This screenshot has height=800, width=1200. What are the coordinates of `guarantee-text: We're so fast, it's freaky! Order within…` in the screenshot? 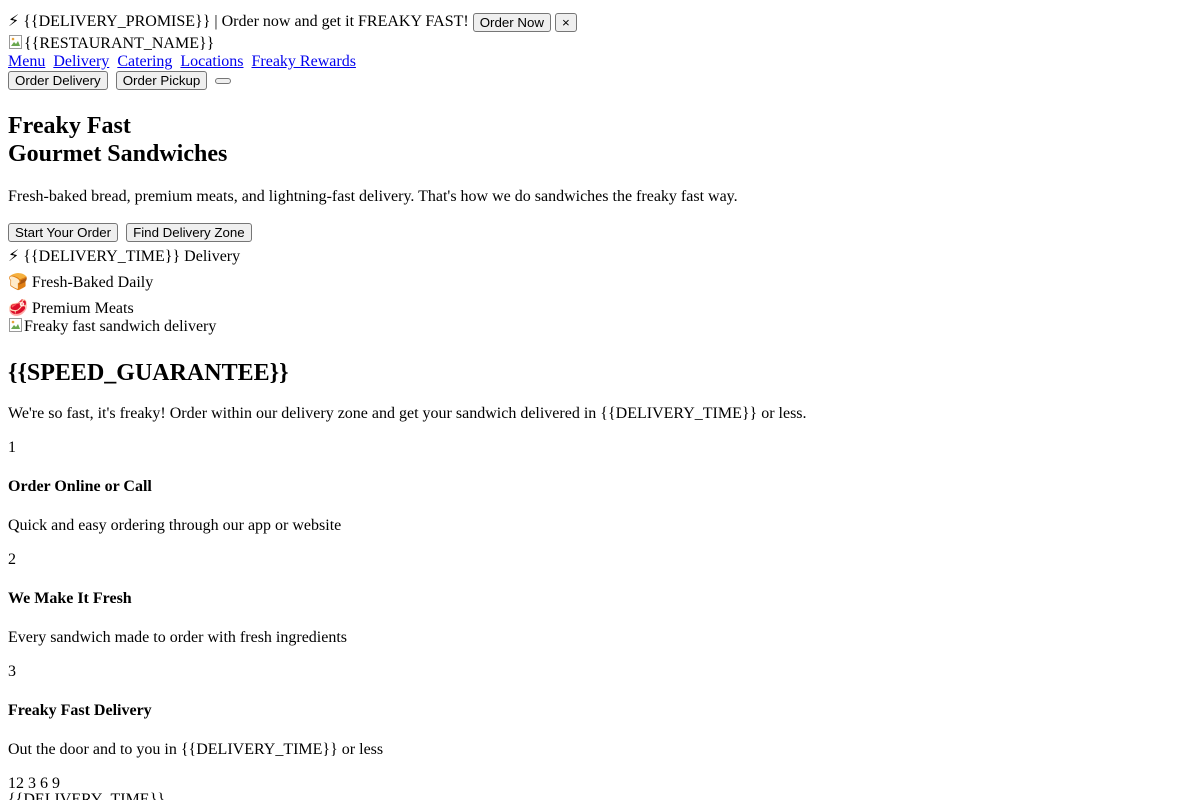 It's located at (407, 413).